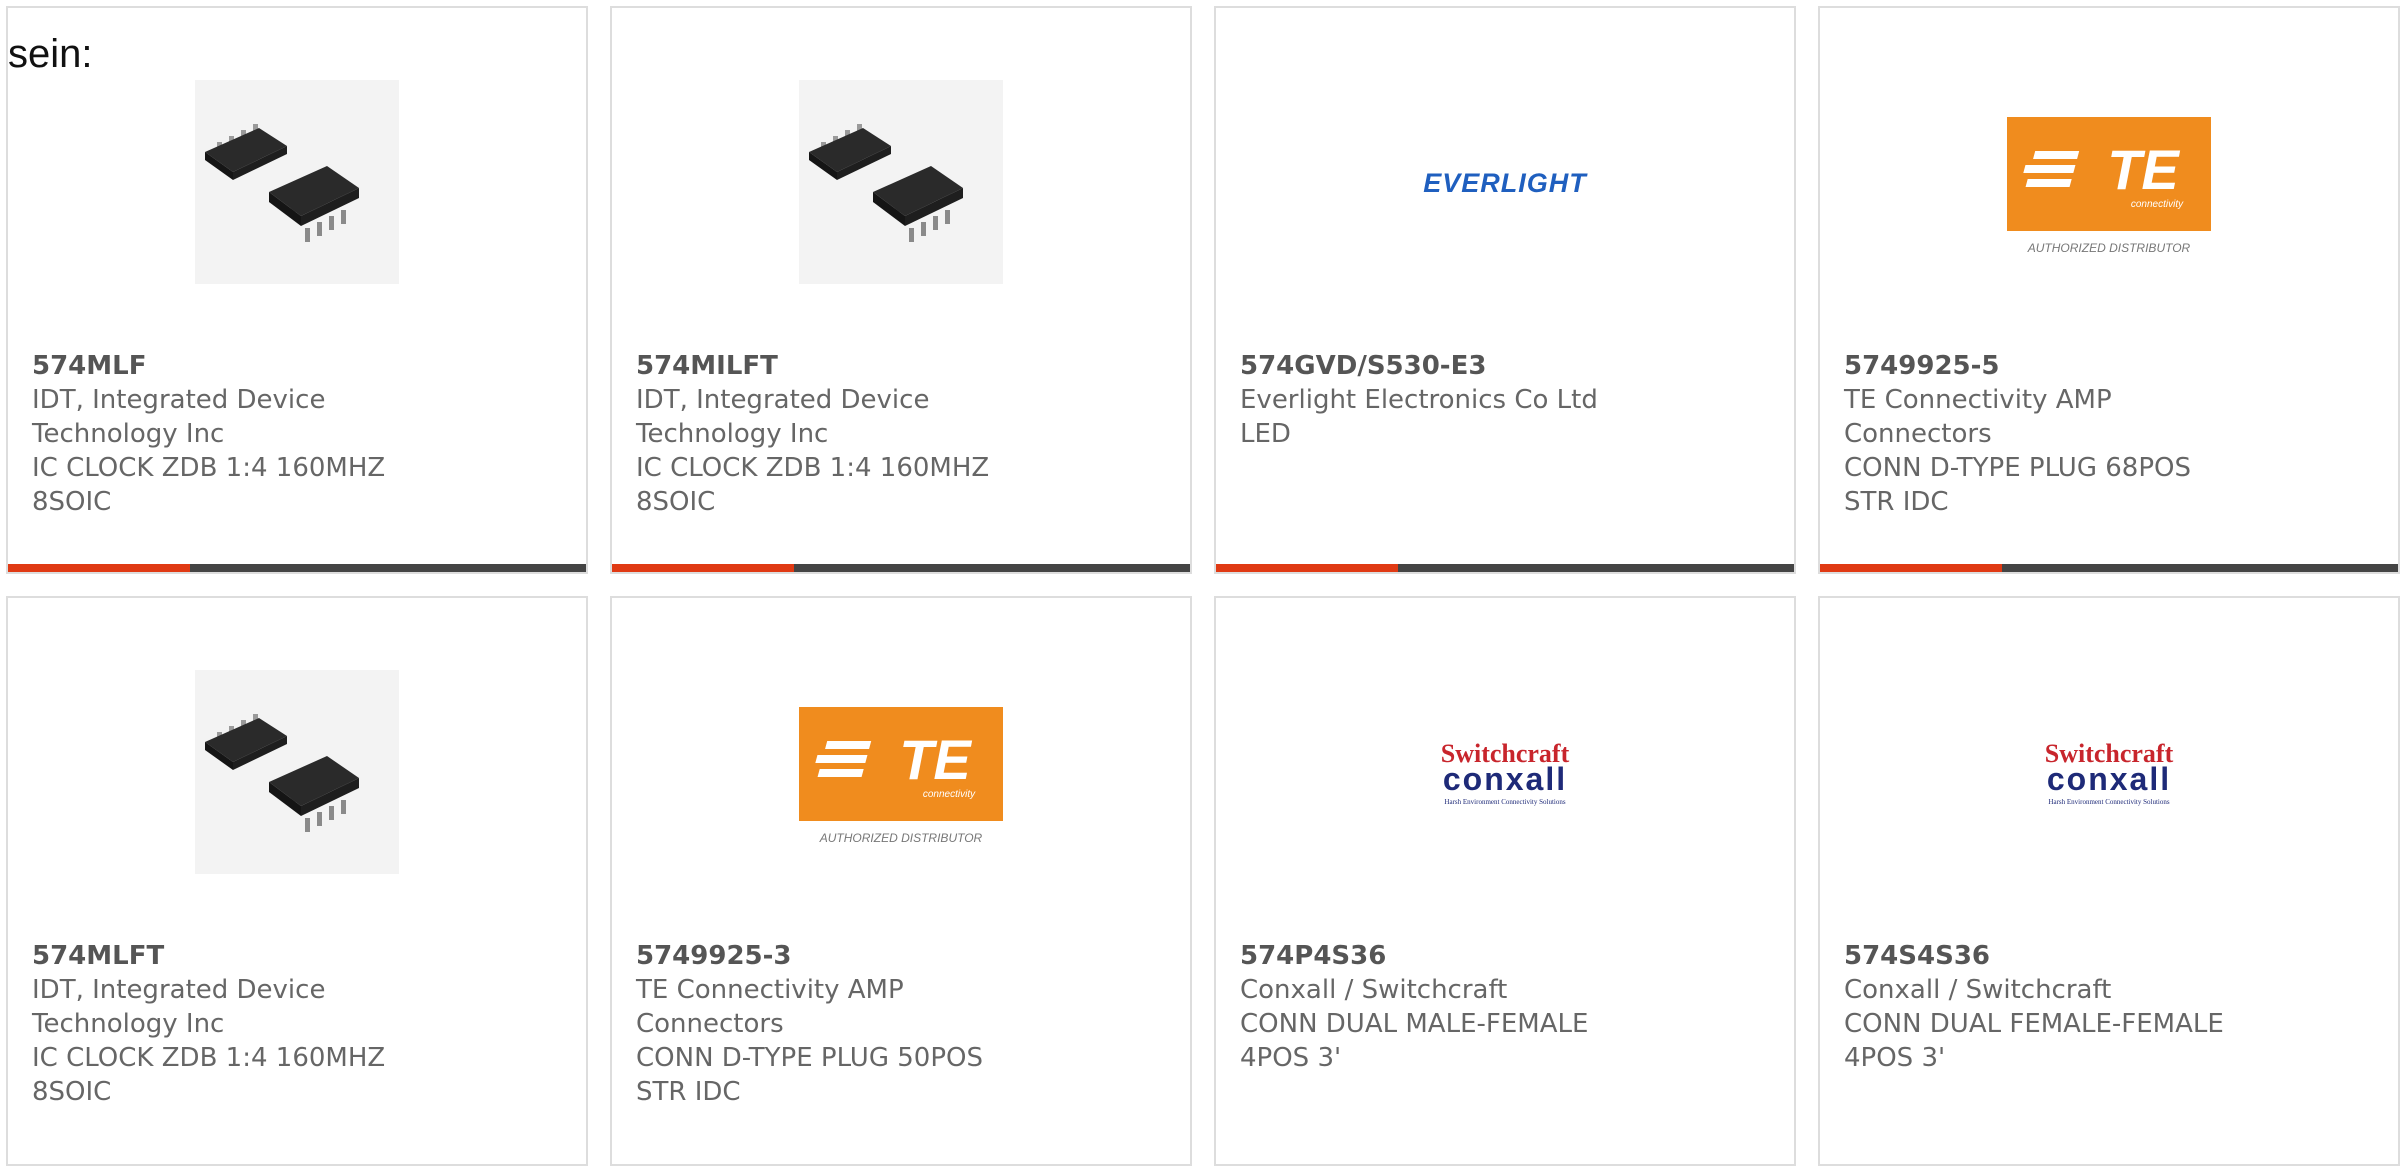 The width and height of the screenshot is (2400, 1166). What do you see at coordinates (2111, 366) in the screenshot?
I see `part-number: 5749925-5` at bounding box center [2111, 366].